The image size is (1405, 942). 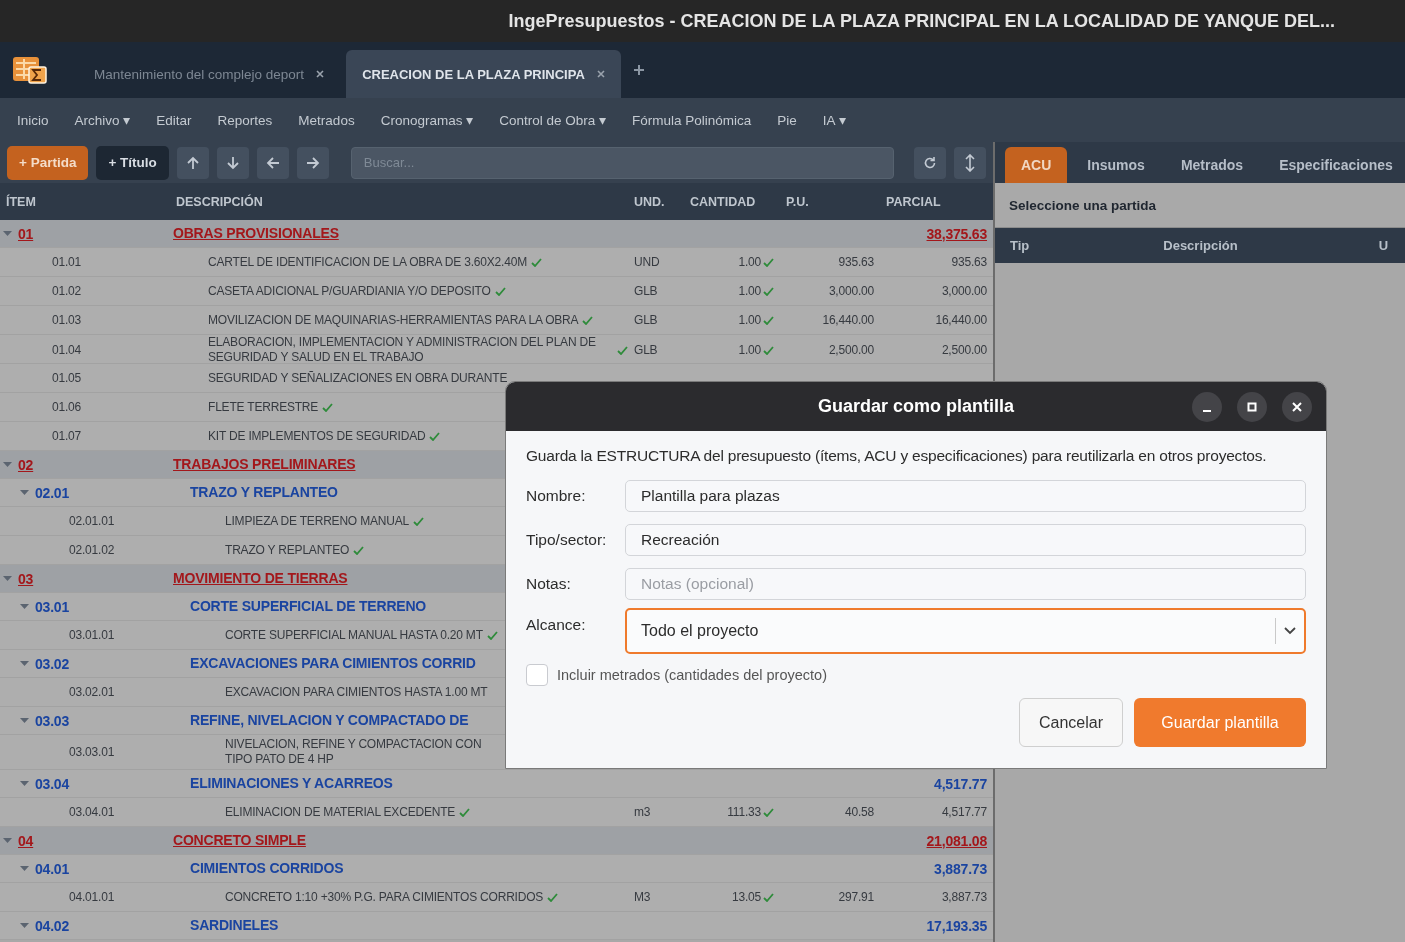 What do you see at coordinates (956, 925) in the screenshot?
I see `partial-cell: 17,193.35` at bounding box center [956, 925].